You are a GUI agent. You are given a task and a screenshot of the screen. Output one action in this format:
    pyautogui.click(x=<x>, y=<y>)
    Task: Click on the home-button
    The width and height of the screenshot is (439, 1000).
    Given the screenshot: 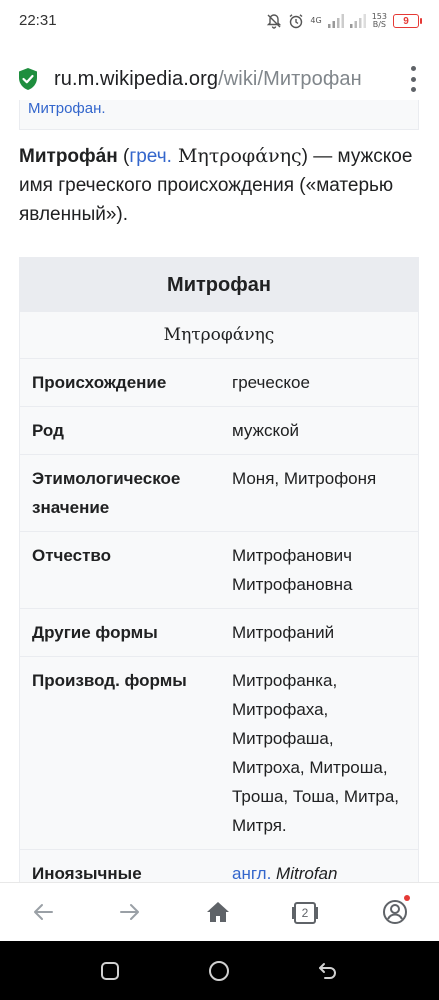 What is the action you would take?
    pyautogui.click(x=218, y=912)
    